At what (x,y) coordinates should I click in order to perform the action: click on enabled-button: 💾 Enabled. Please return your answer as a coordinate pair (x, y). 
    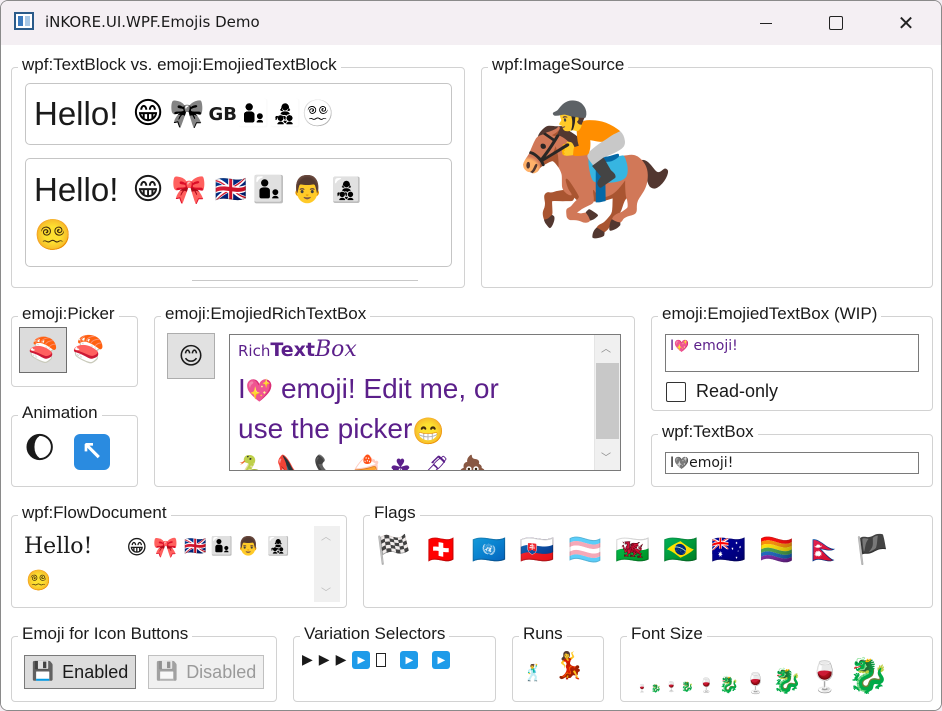
    Looking at the image, I should click on (80, 672).